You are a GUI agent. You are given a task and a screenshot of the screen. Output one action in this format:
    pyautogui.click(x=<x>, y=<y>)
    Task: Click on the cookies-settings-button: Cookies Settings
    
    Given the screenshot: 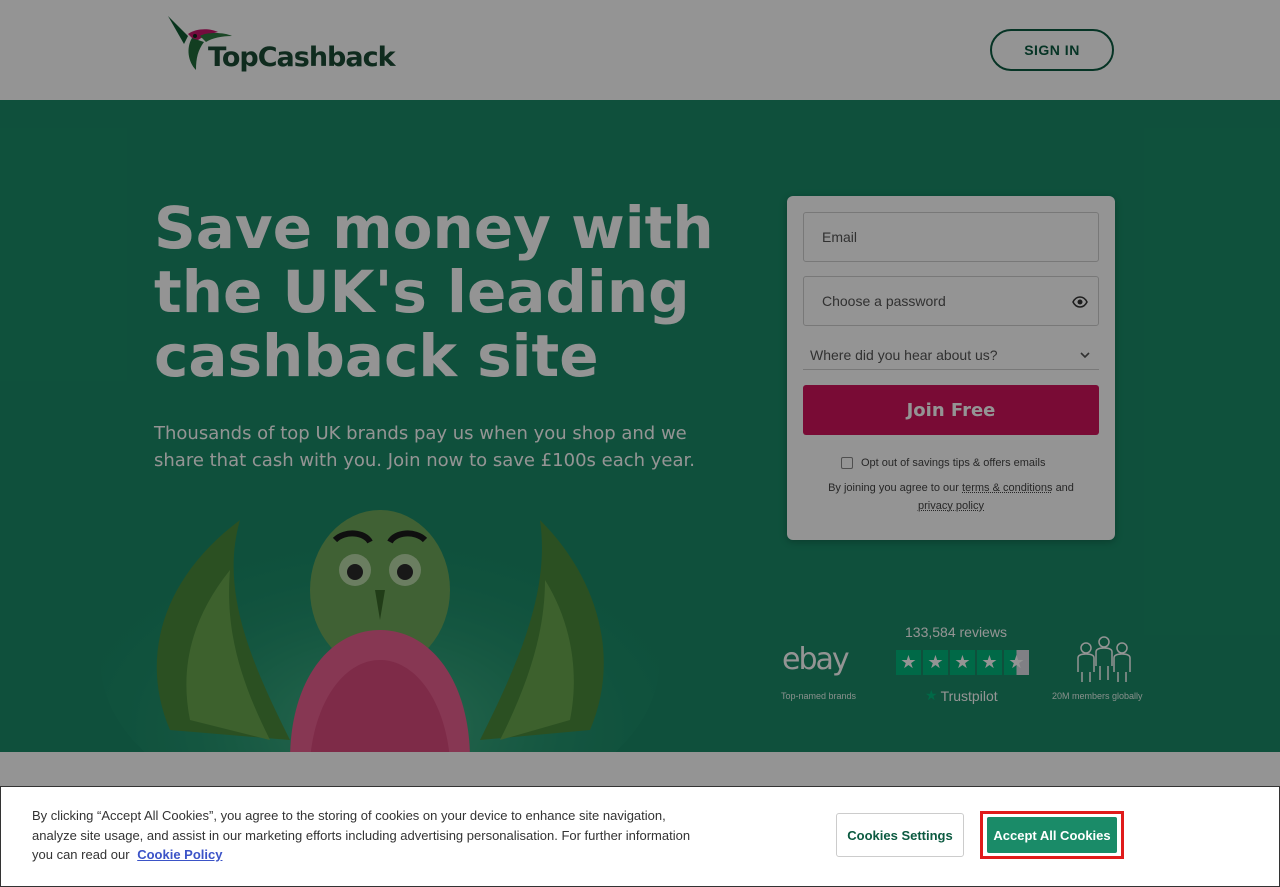 What is the action you would take?
    pyautogui.click(x=900, y=835)
    